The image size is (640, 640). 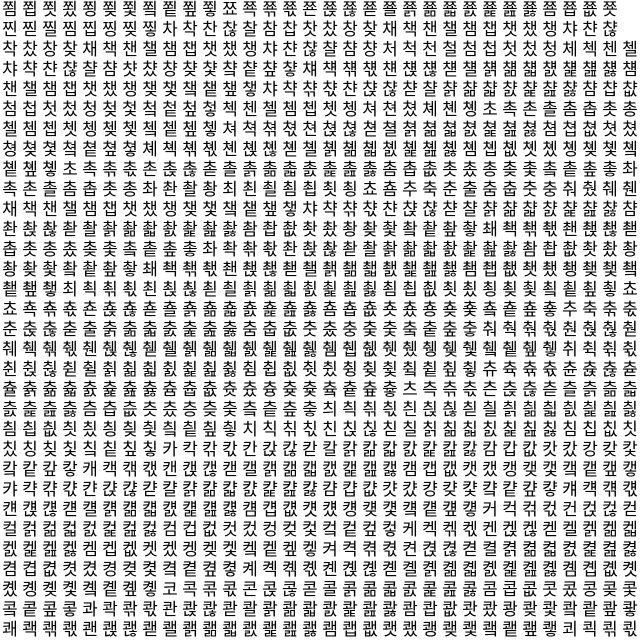 I want to click on glyph-cell: 코, so click(x=170, y=590).